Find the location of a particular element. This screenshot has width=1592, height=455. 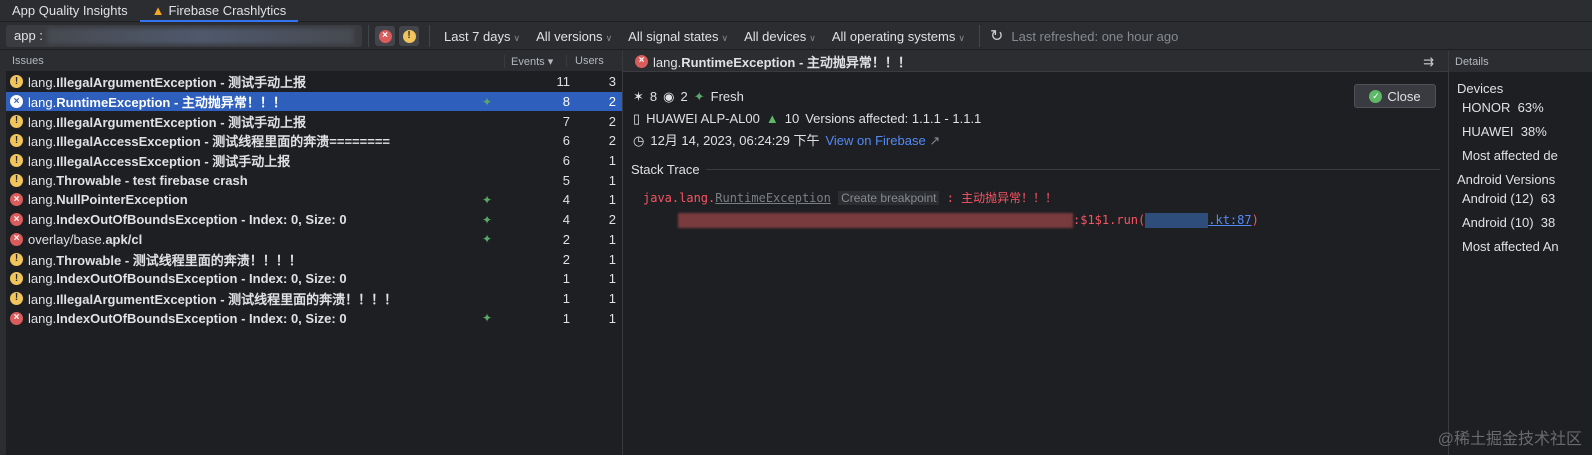

col-users: Users is located at coordinates (594, 61).